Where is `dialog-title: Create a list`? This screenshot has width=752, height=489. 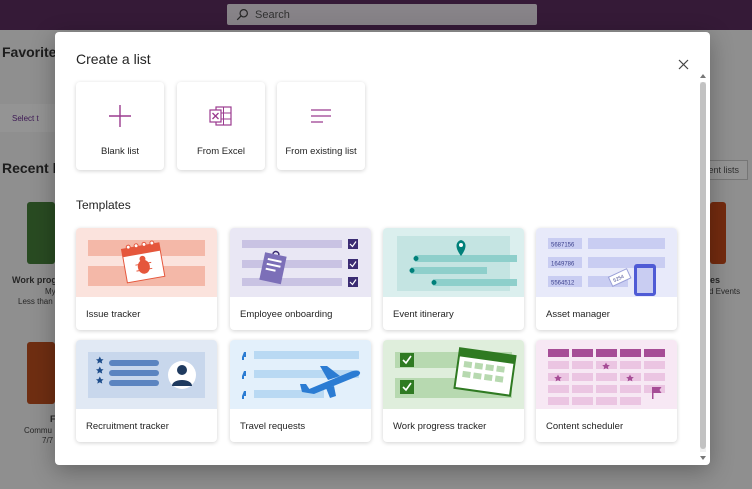 dialog-title: Create a list is located at coordinates (113, 59).